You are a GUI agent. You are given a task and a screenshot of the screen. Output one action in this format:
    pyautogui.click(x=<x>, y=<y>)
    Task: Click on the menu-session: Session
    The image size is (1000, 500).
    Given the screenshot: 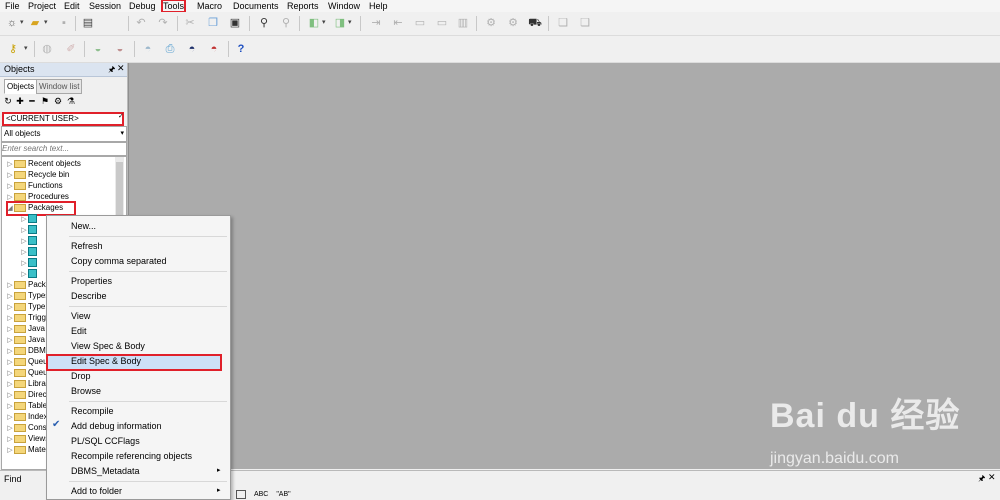 What is the action you would take?
    pyautogui.click(x=105, y=6)
    